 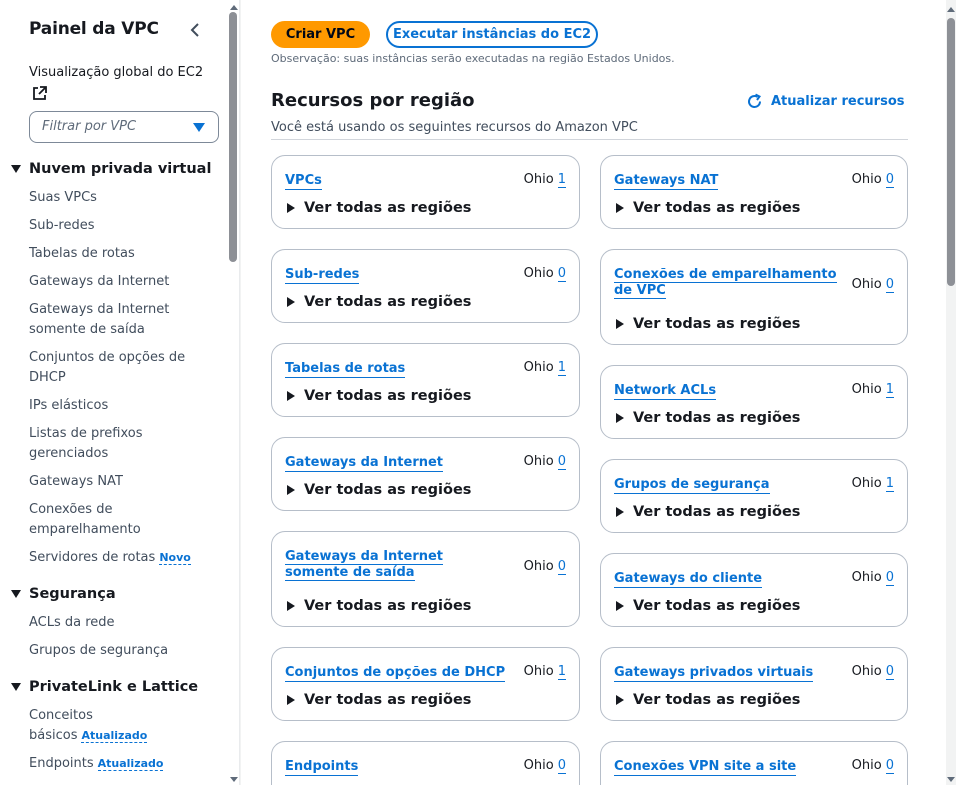 What do you see at coordinates (951, 9) in the screenshot?
I see `scroll-up-arrow-icon` at bounding box center [951, 9].